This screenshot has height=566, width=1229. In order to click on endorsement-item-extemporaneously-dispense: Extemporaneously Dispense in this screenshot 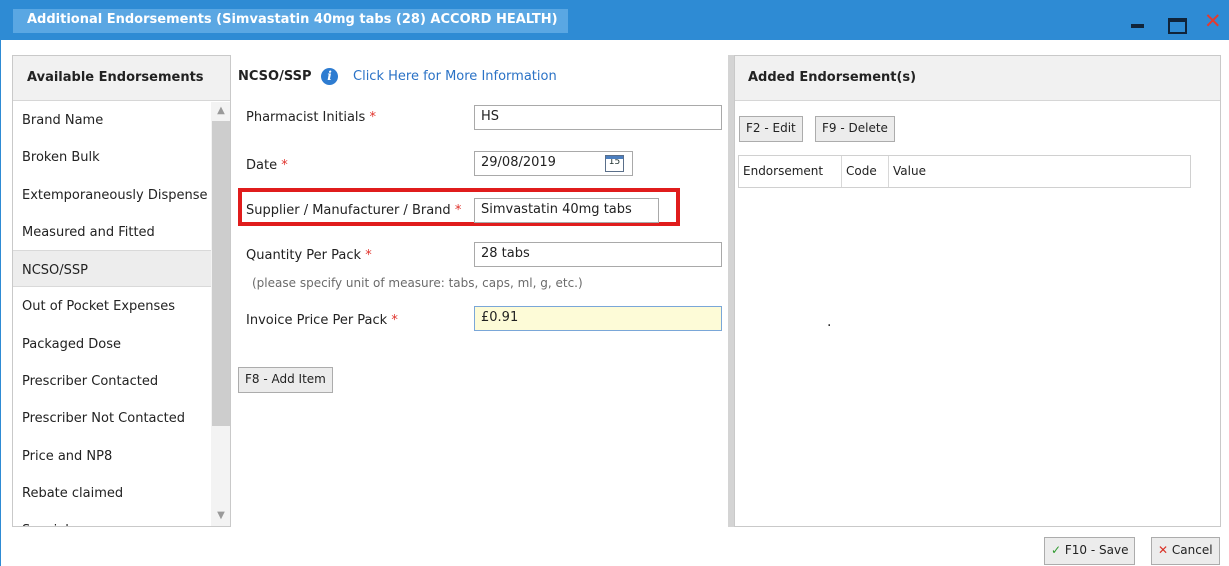, I will do `click(121, 194)`.